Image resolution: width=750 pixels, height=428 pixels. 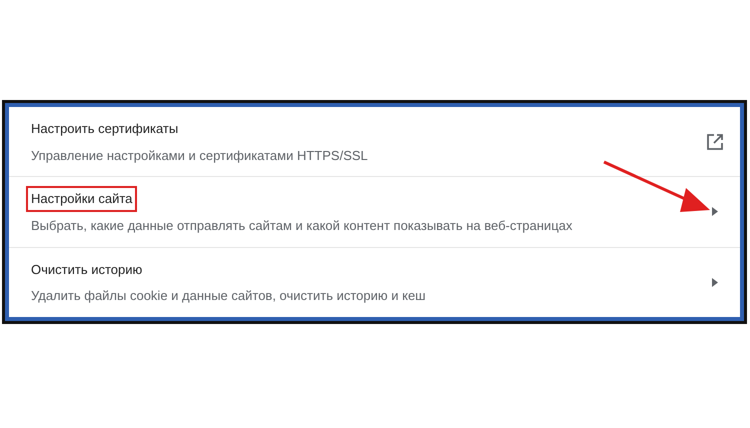 I want to click on setting-title: Настроить сертификаты, so click(x=105, y=129).